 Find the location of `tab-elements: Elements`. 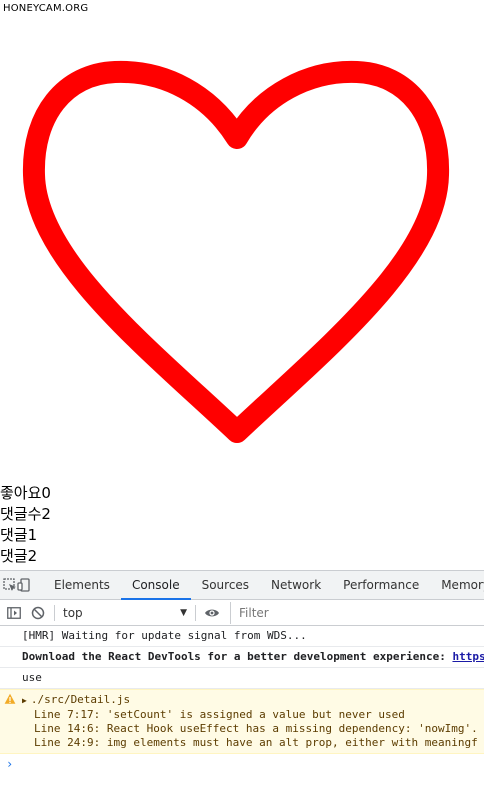

tab-elements: Elements is located at coordinates (82, 585).